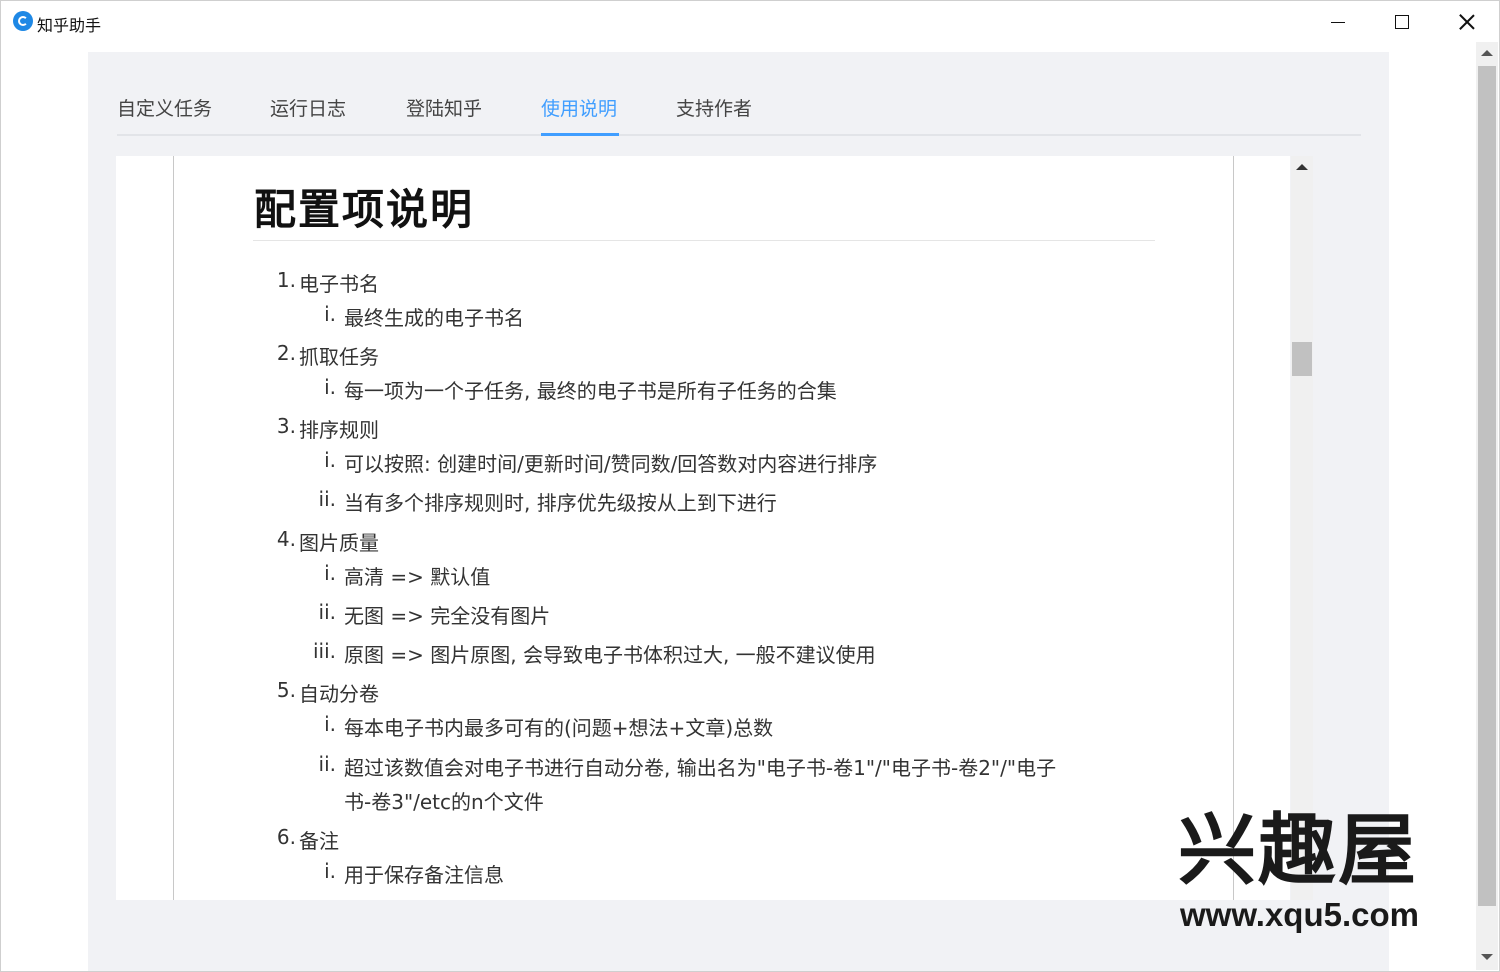 The width and height of the screenshot is (1500, 972). I want to click on close-button, so click(1467, 22).